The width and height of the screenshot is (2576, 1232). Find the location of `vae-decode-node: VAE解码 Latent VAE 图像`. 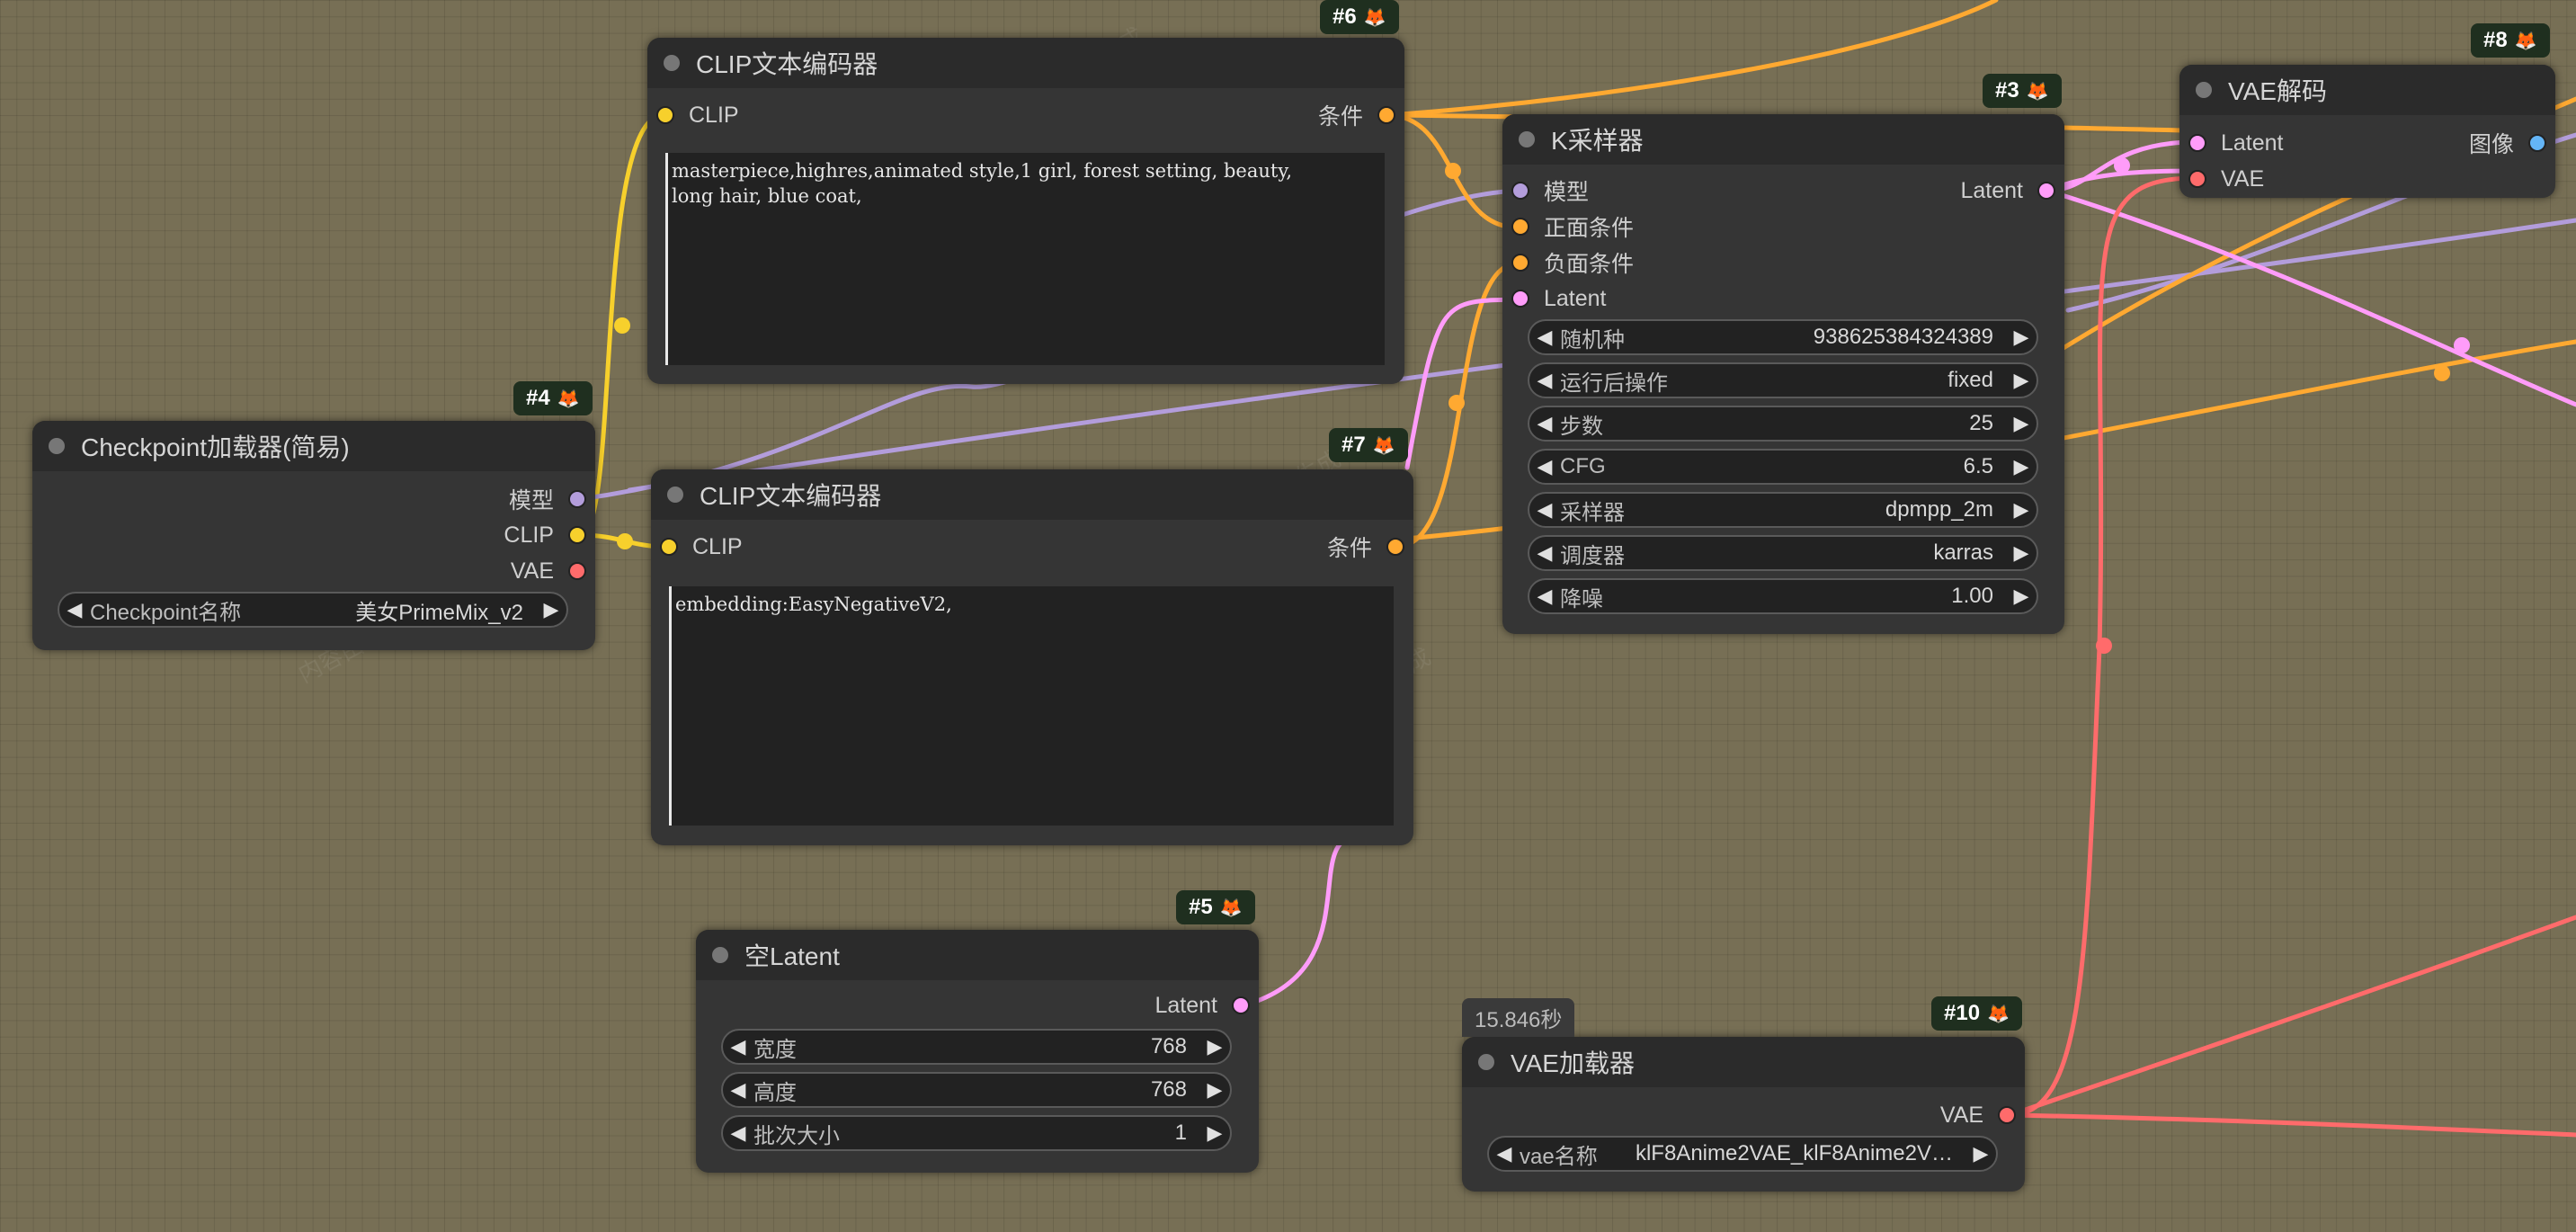

vae-decode-node: VAE解码 Latent VAE 图像 is located at coordinates (2367, 132).